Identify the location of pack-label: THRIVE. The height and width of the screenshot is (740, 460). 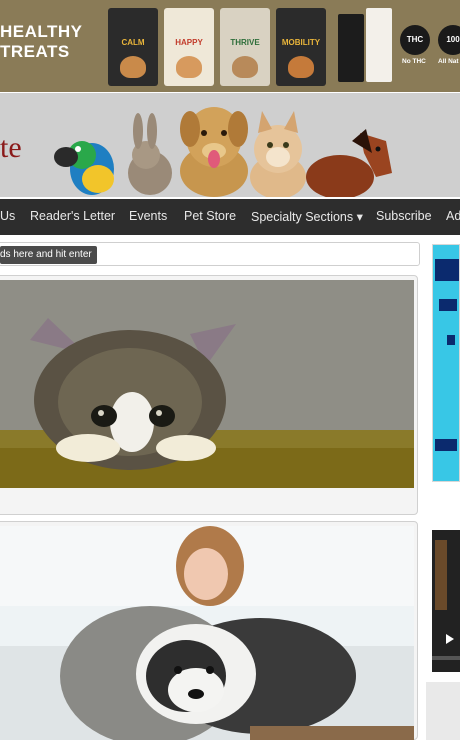
(245, 42).